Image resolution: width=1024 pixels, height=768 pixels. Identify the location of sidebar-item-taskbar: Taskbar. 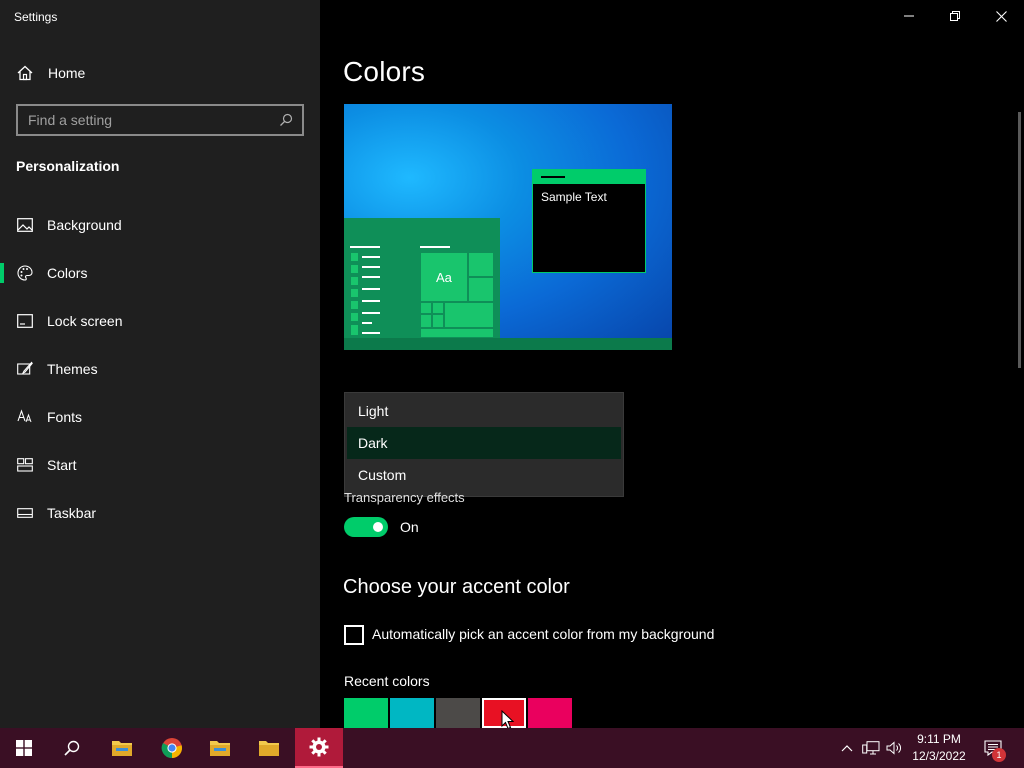
(160, 513).